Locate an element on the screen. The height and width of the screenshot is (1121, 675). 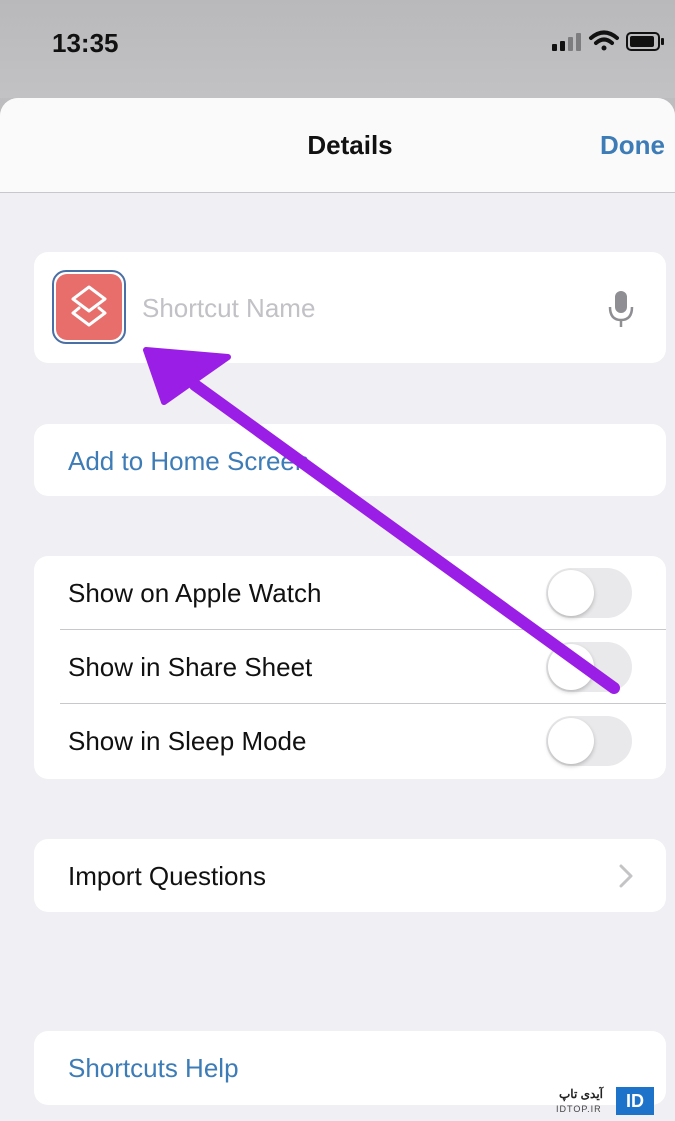
shortcuts-help-label: Shortcuts Help is located at coordinates (153, 1068).